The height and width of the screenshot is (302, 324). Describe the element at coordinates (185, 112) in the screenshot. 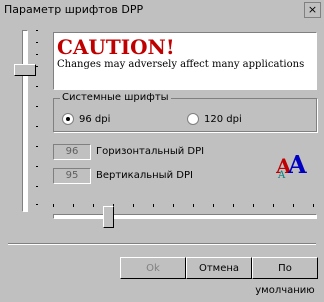

I see `system-fonts-group: Системные шрифты 96 dpi 120 dpi` at that location.